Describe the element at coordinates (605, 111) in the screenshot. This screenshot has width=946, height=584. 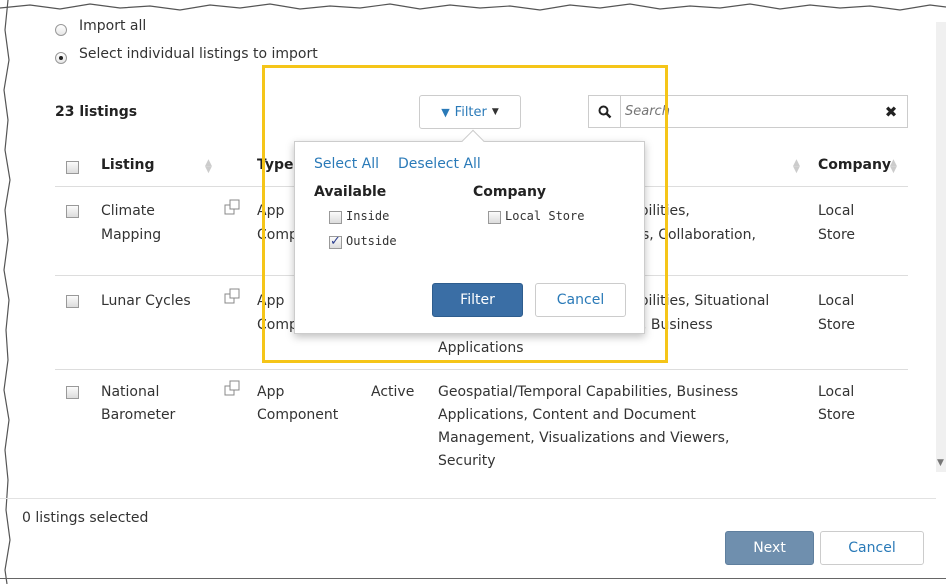
I see `search-icon` at that location.